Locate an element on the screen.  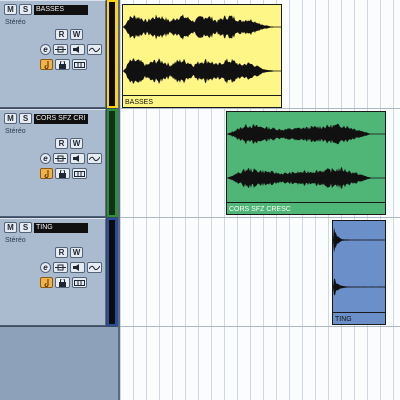
track-name-field: BASSES is located at coordinates (61, 9).